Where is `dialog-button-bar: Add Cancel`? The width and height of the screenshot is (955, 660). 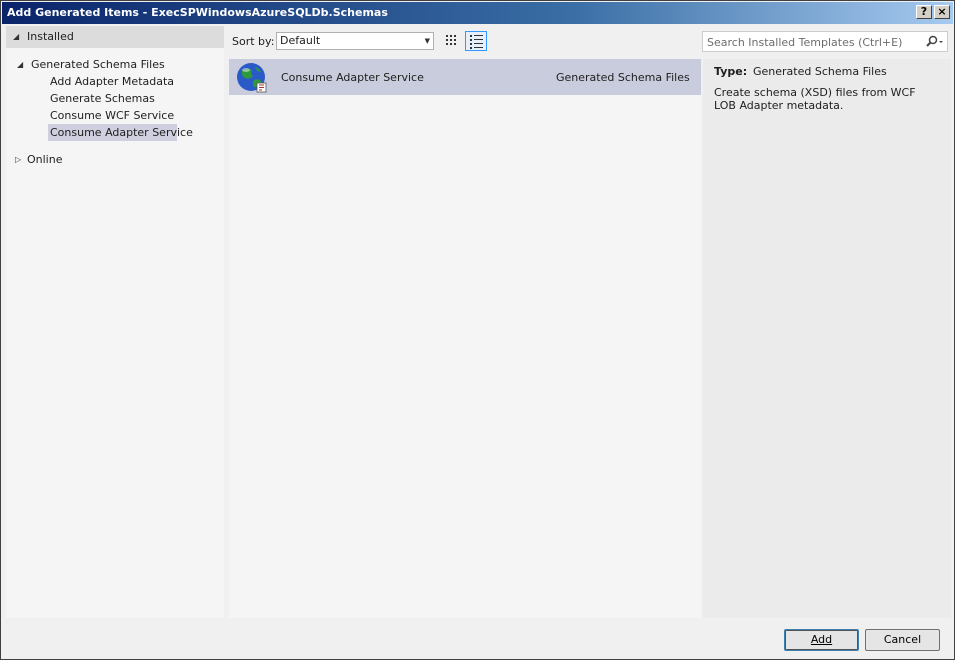 dialog-button-bar: Add Cancel is located at coordinates (477, 639).